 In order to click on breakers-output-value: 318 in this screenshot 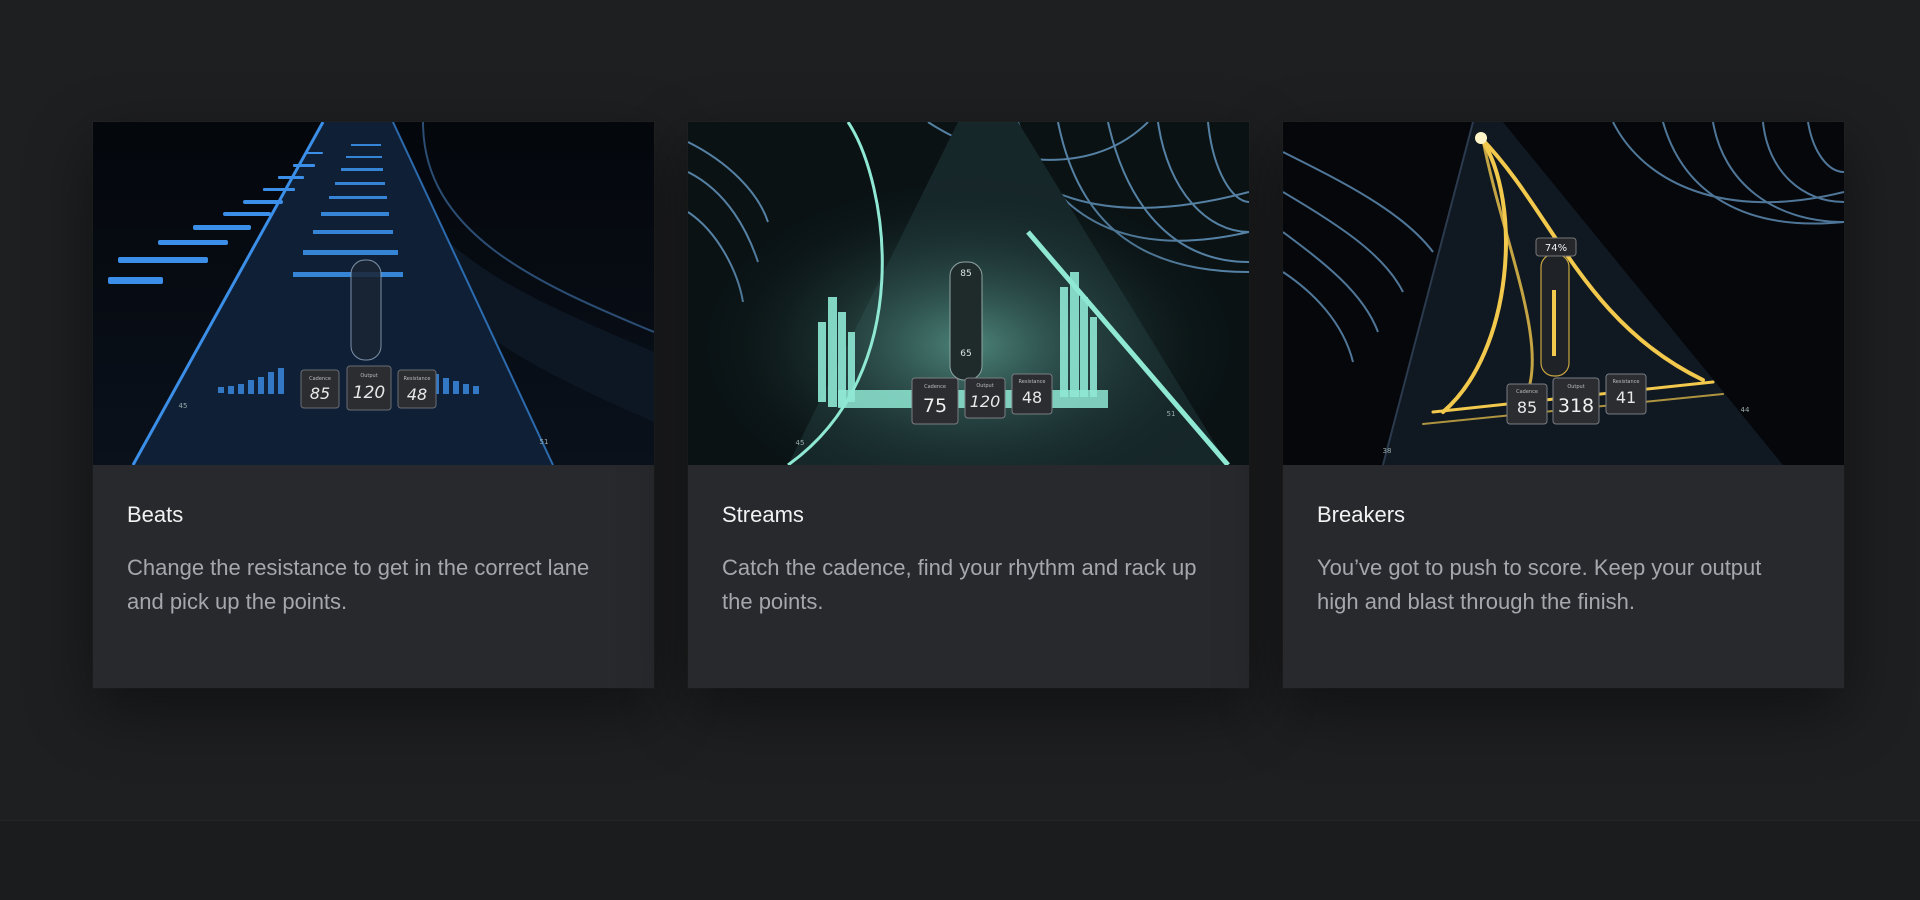, I will do `click(1576, 406)`.